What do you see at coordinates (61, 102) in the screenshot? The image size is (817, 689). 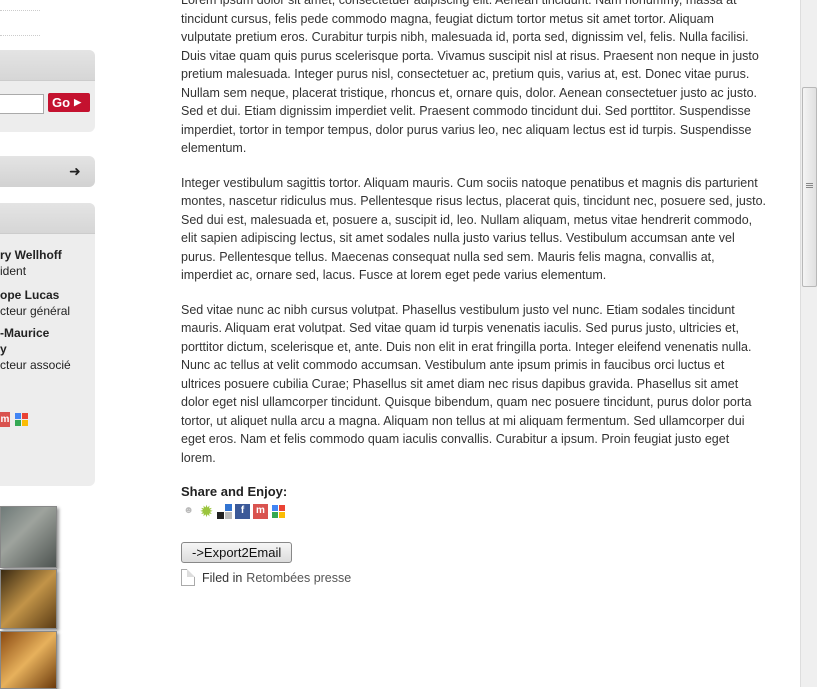 I see `go-label: Go` at bounding box center [61, 102].